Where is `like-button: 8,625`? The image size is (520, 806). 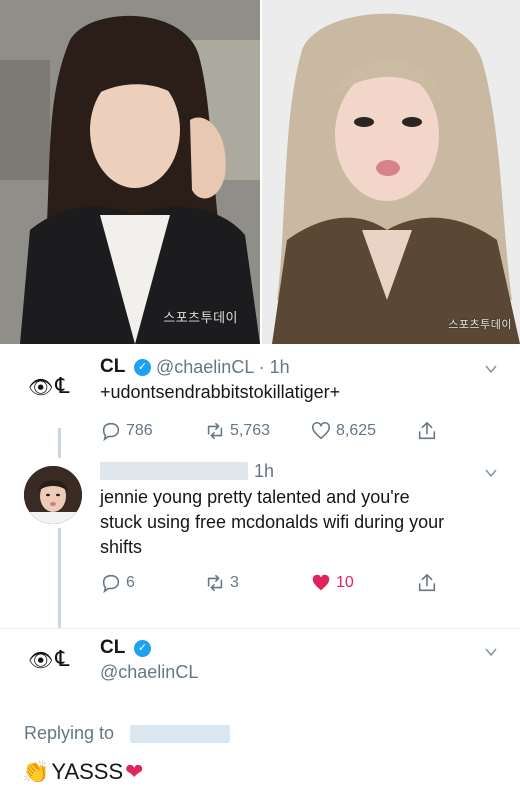
like-button: 8,625 is located at coordinates (343, 431).